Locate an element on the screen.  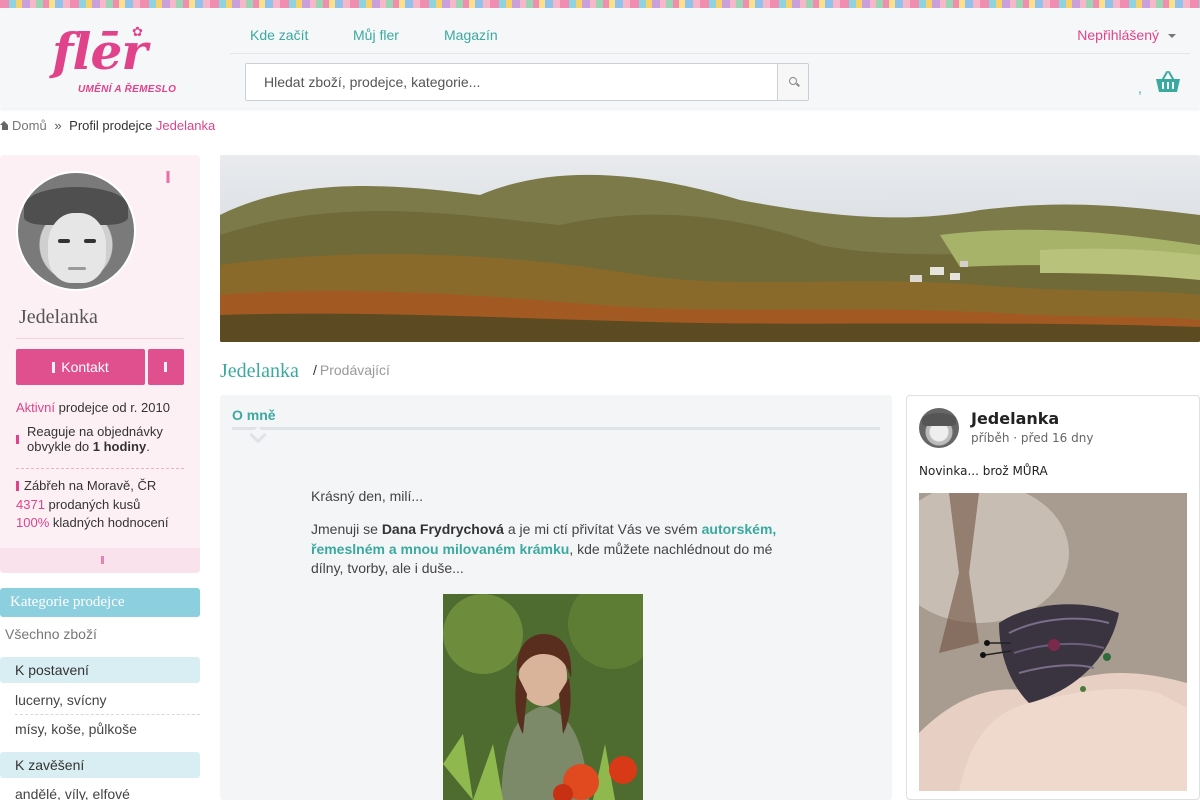
contact-button: Kontakt is located at coordinates (80, 367).